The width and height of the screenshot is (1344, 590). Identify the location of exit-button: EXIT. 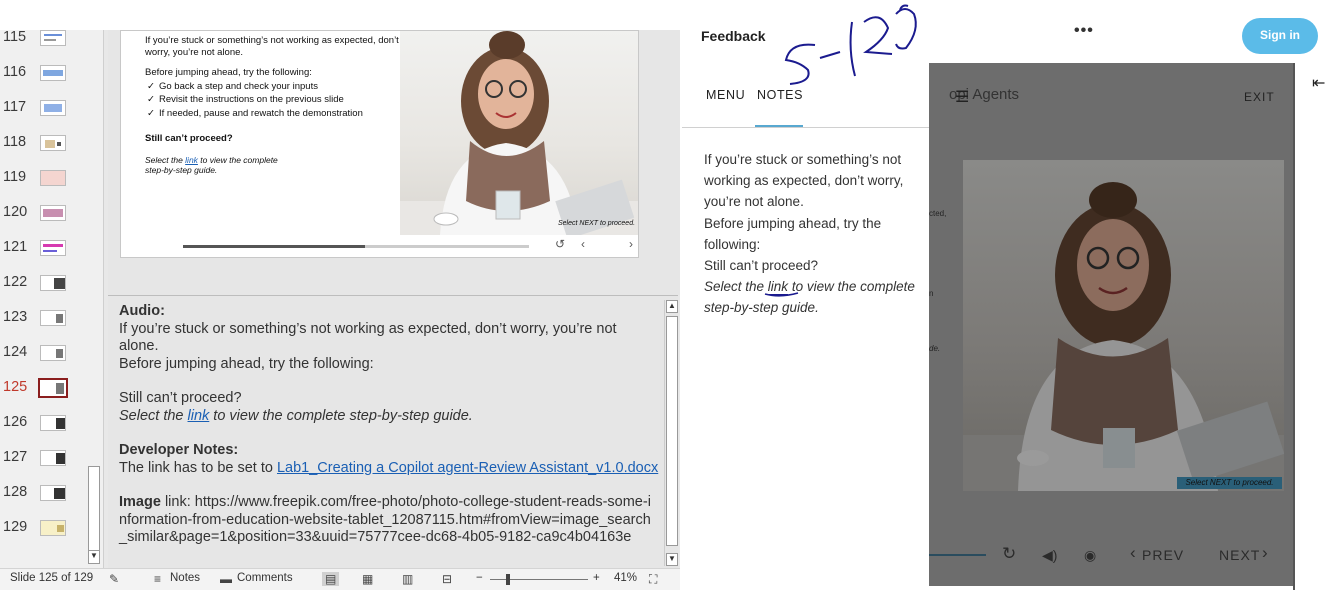
(1259, 97).